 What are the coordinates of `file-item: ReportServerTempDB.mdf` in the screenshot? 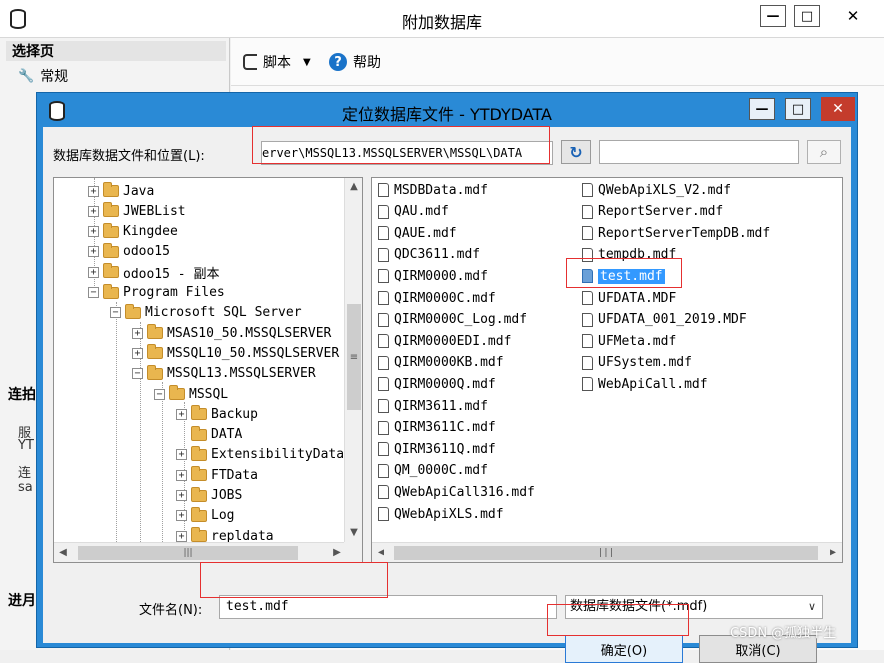 It's located at (676, 233).